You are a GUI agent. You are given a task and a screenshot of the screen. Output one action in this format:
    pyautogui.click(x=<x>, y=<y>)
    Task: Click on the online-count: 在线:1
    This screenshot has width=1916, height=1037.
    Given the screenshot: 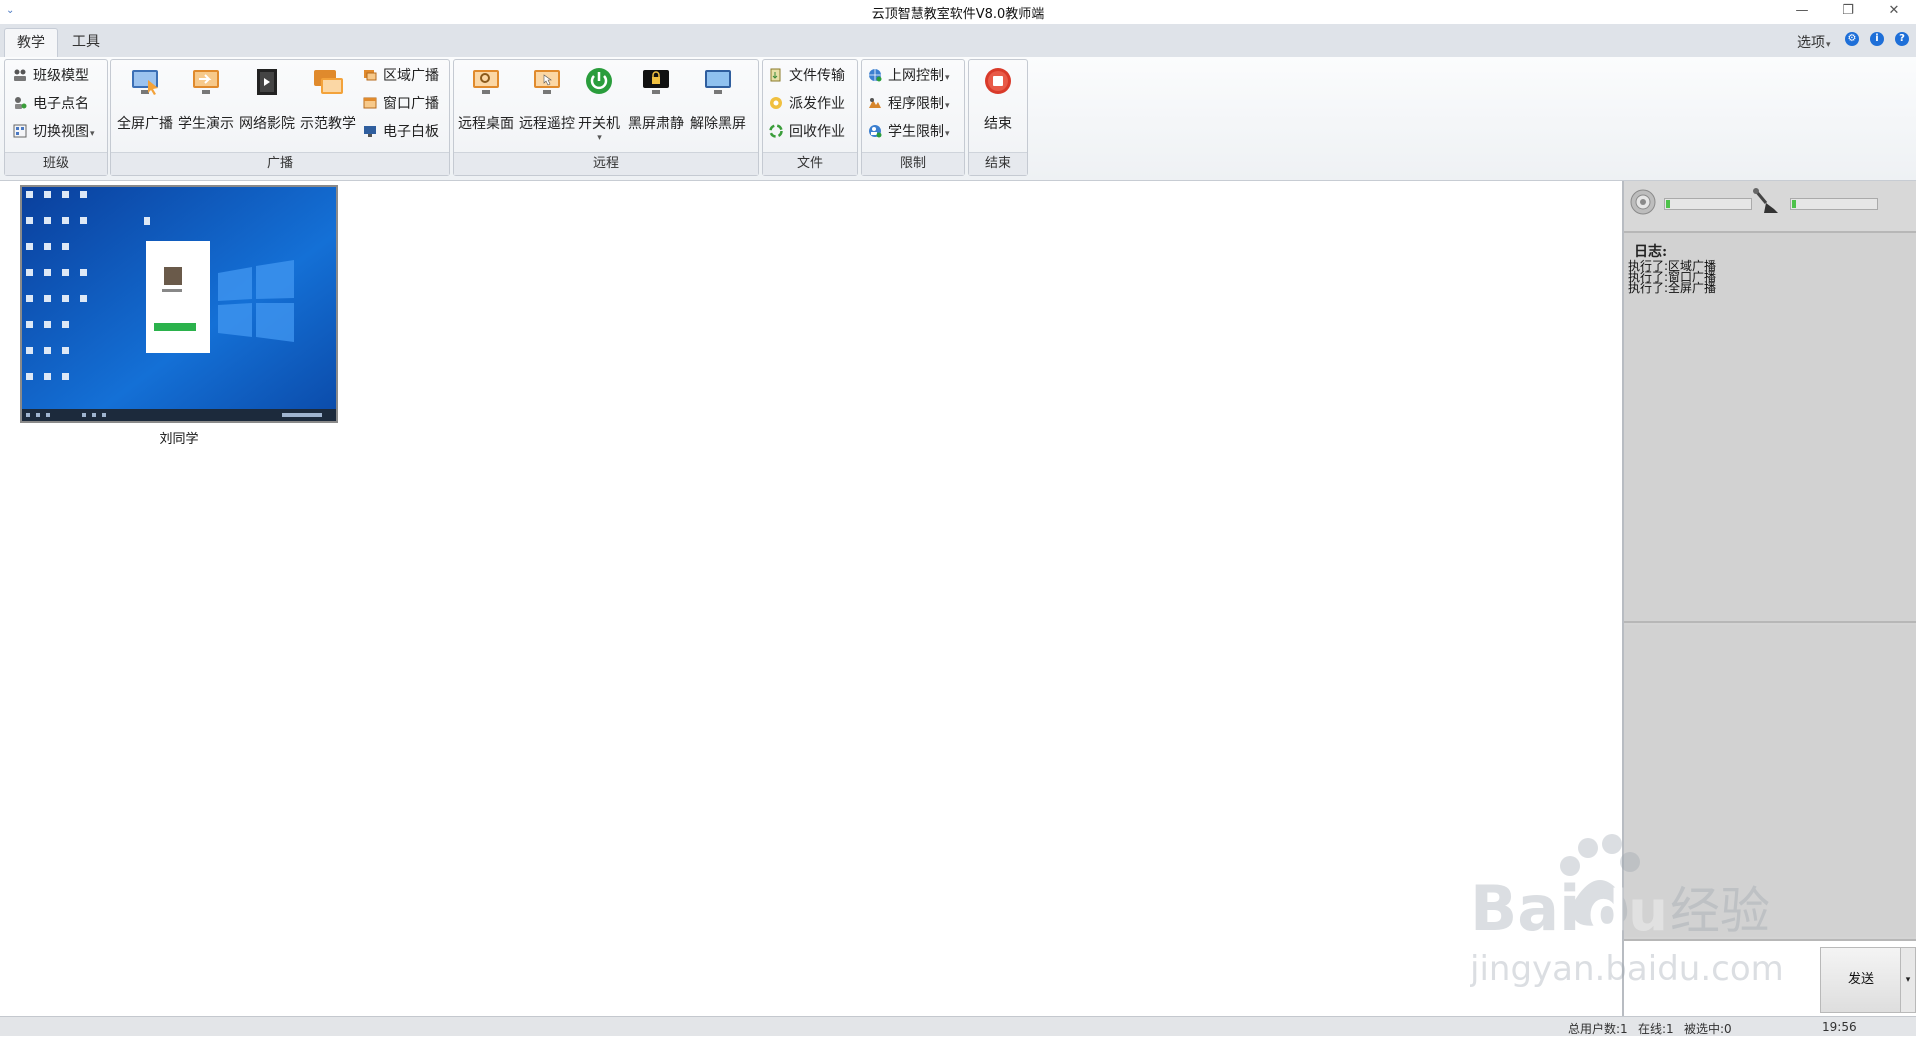 What is the action you would take?
    pyautogui.click(x=1656, y=1029)
    